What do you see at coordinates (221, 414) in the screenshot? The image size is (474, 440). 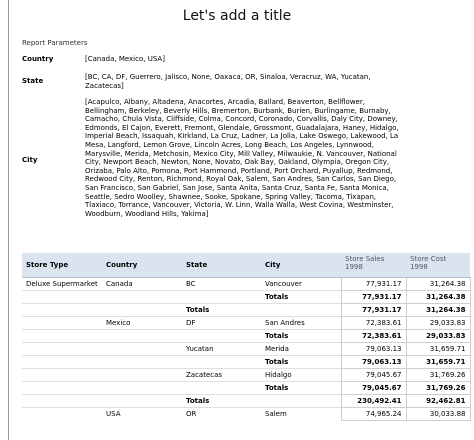 I see `cell-state: OR` at bounding box center [221, 414].